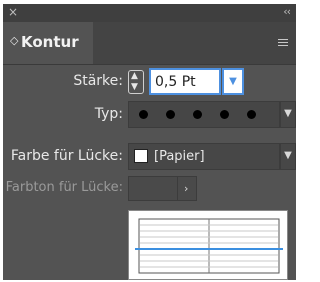 This screenshot has height=282, width=320. What do you see at coordinates (134, 87) in the screenshot?
I see `stepper-down-icon: ▼` at bounding box center [134, 87].